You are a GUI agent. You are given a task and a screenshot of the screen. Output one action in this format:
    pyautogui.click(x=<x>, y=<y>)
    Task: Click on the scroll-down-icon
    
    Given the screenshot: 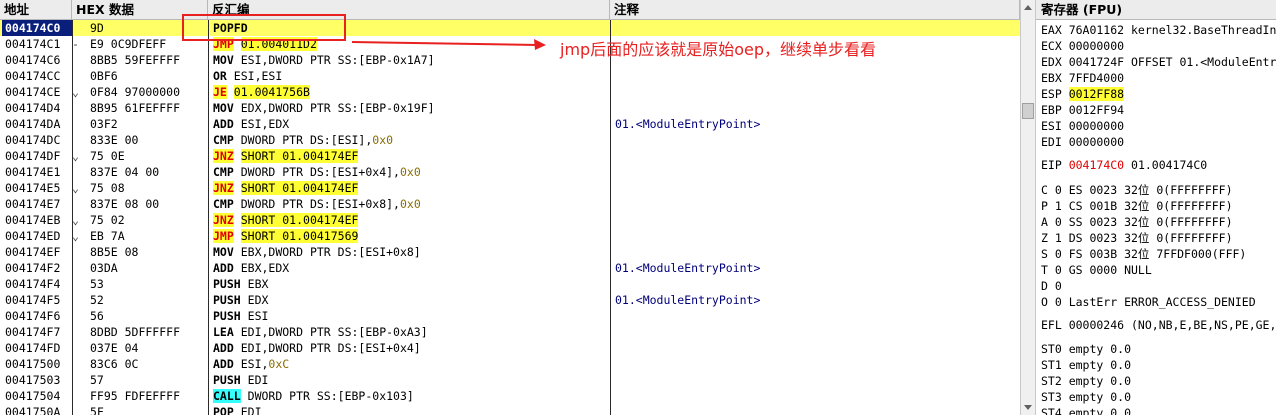 What is the action you would take?
    pyautogui.click(x=1028, y=407)
    